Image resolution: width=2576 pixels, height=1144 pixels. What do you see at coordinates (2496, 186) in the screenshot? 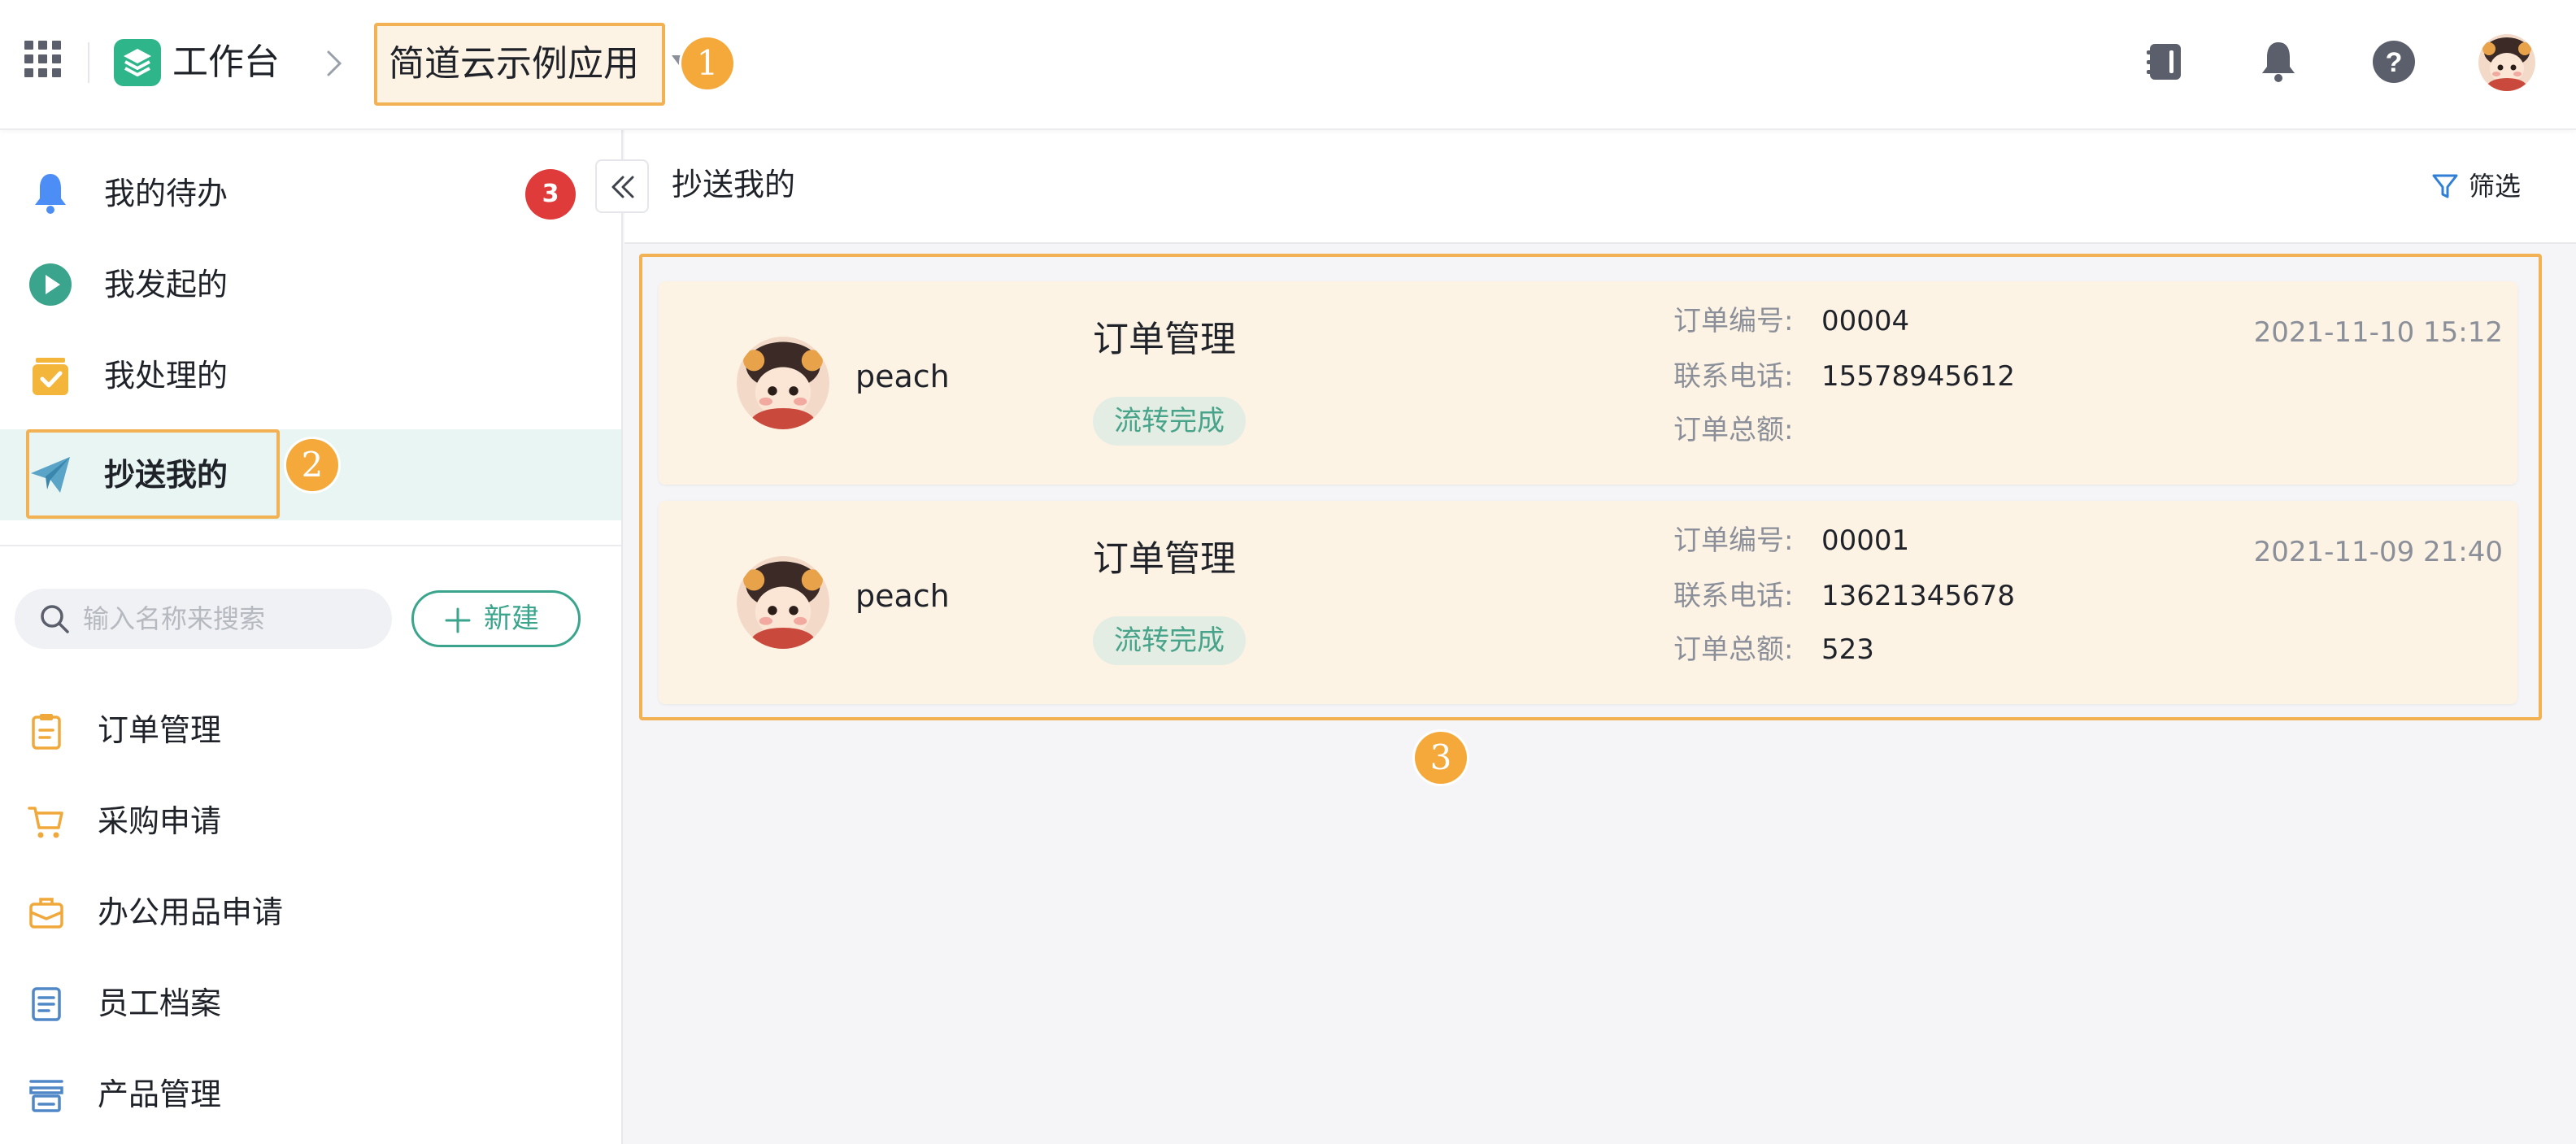
I see `filter-label: 筛选` at bounding box center [2496, 186].